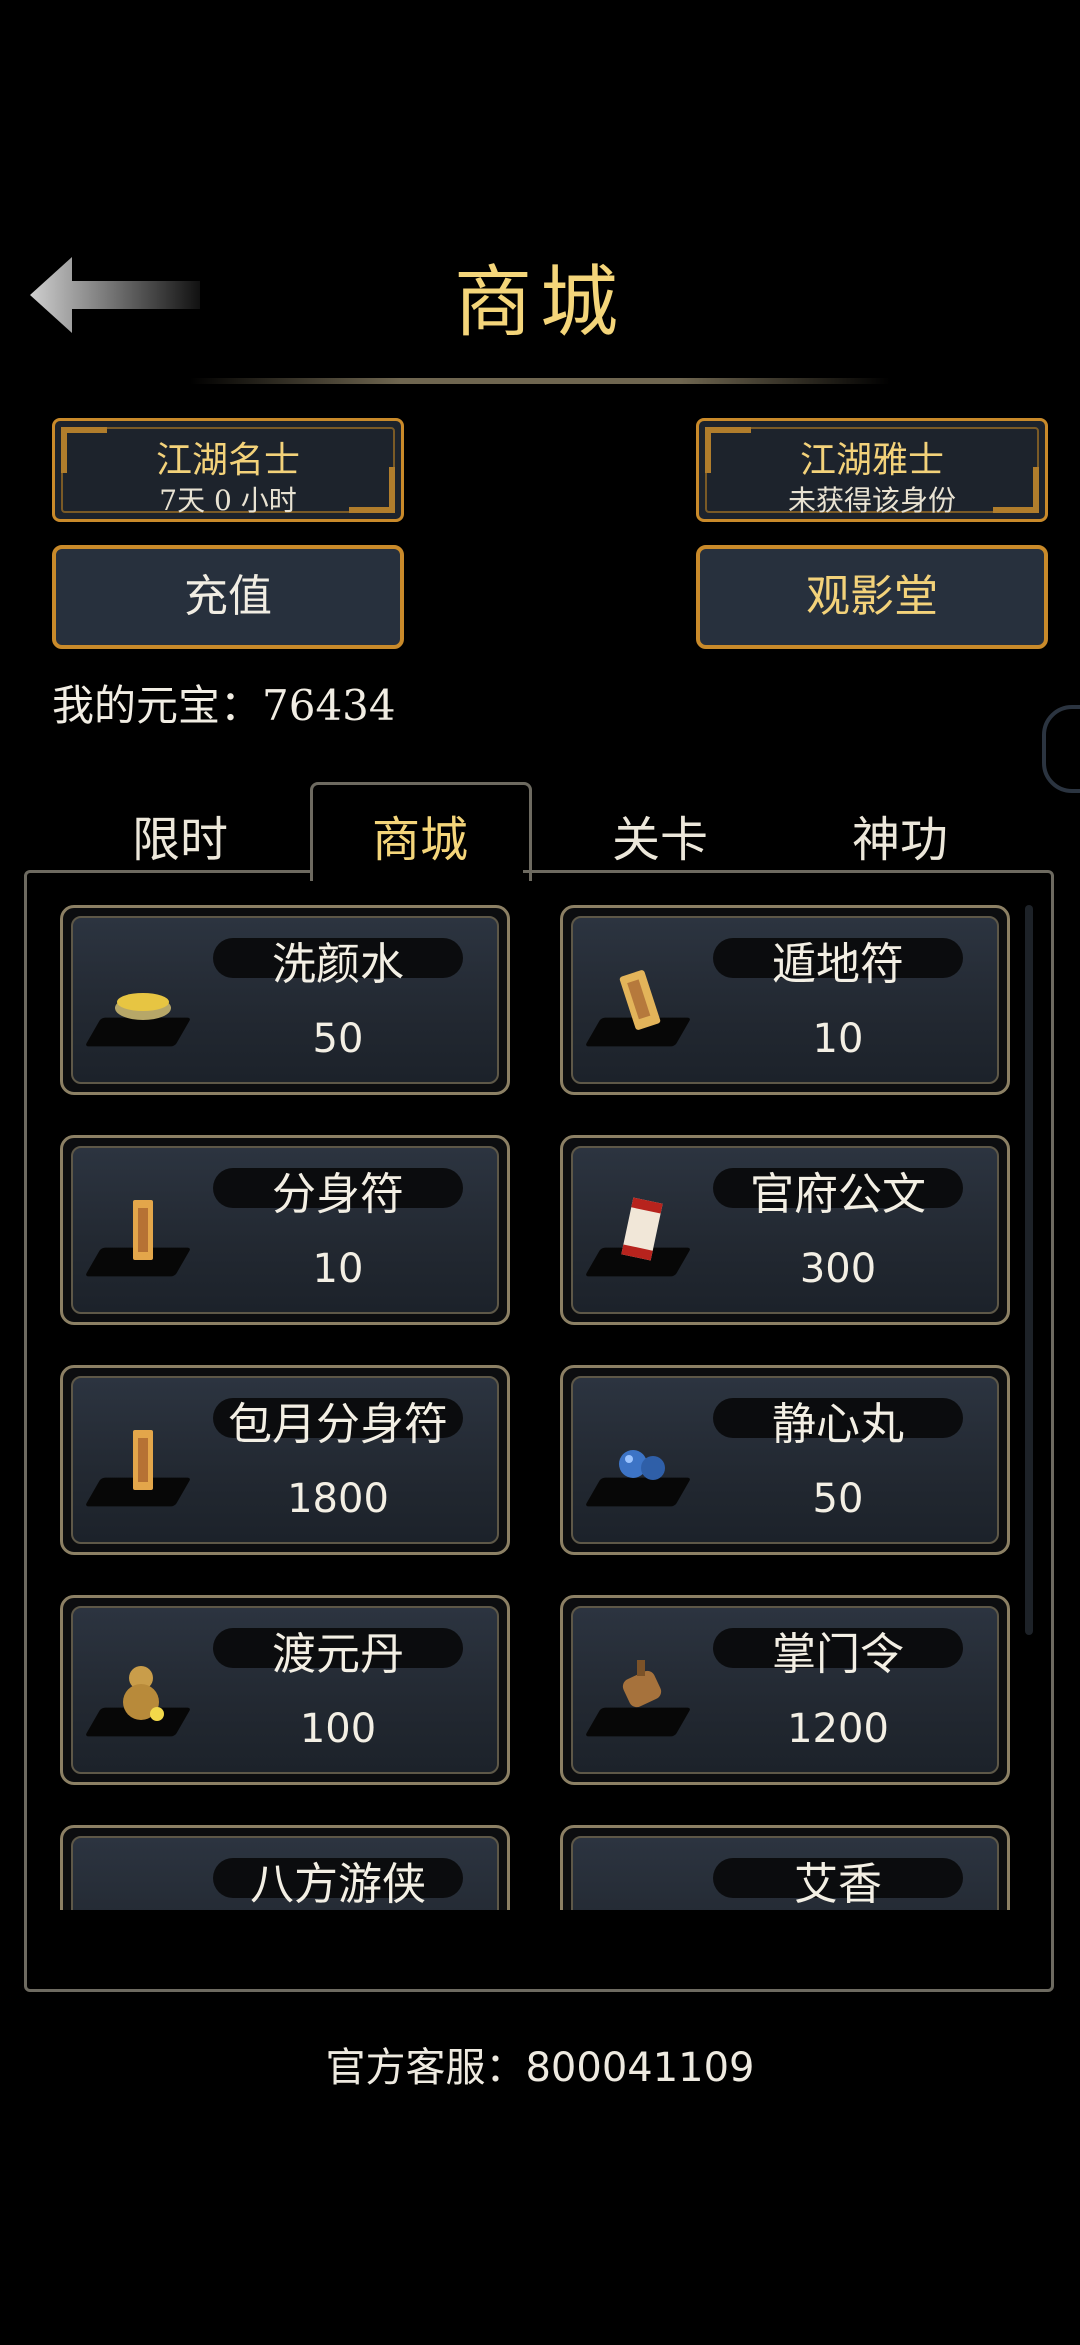 The width and height of the screenshot is (1080, 2345). Describe the element at coordinates (338, 1194) in the screenshot. I see `item-name: 分身符` at that location.